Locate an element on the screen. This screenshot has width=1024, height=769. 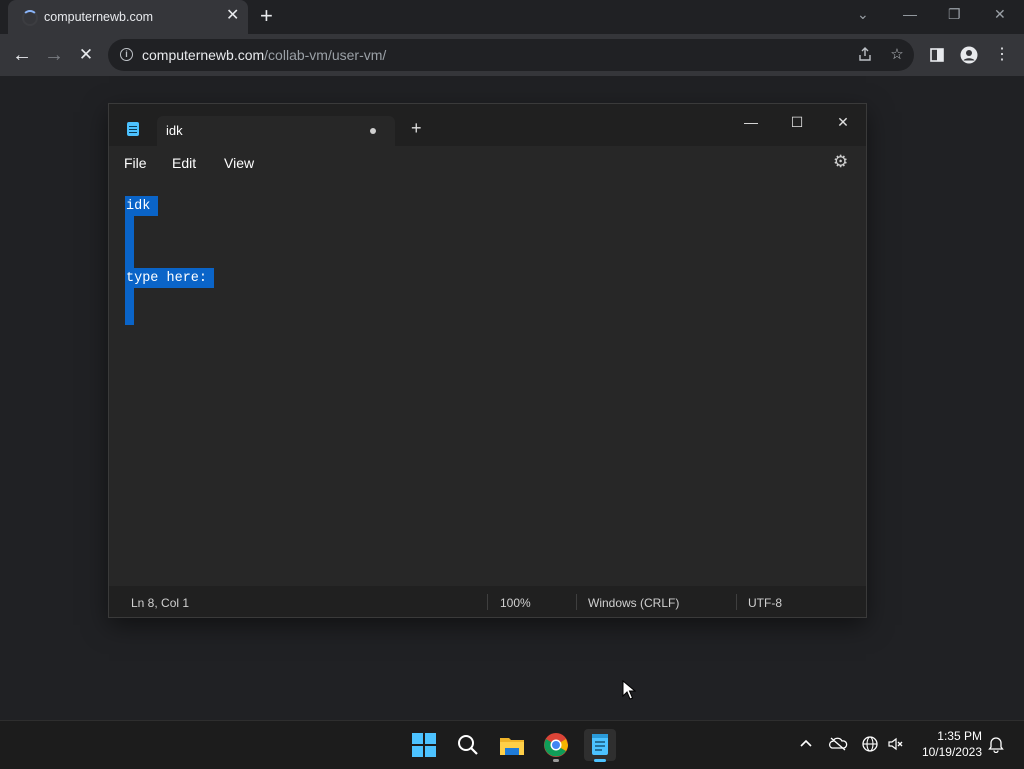
stop-loading-icon: ✕ is located at coordinates (86, 55).